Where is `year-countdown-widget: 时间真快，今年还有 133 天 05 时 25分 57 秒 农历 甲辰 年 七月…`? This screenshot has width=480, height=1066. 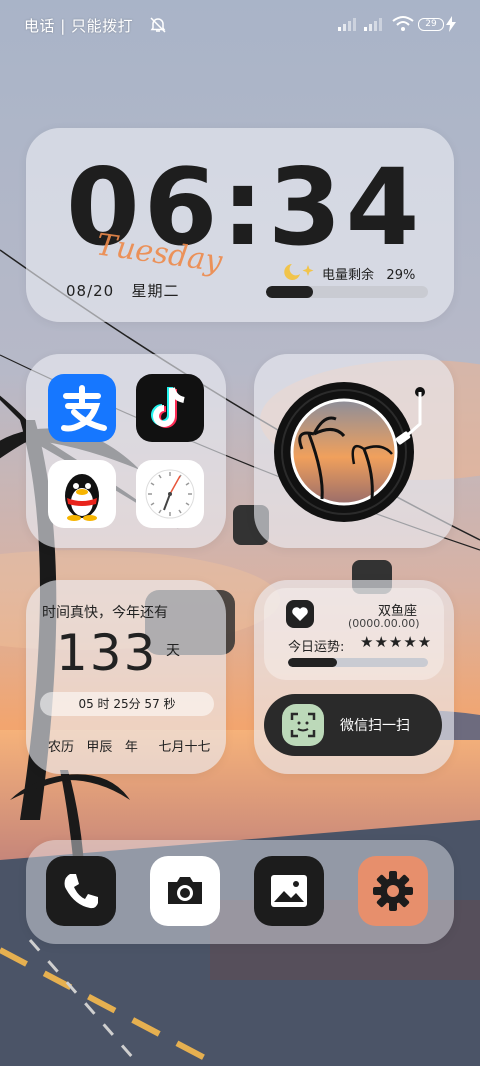 year-countdown-widget: 时间真快，今年还有 133 天 05 时 25分 57 秒 农历 甲辰 年 七月… is located at coordinates (126, 677).